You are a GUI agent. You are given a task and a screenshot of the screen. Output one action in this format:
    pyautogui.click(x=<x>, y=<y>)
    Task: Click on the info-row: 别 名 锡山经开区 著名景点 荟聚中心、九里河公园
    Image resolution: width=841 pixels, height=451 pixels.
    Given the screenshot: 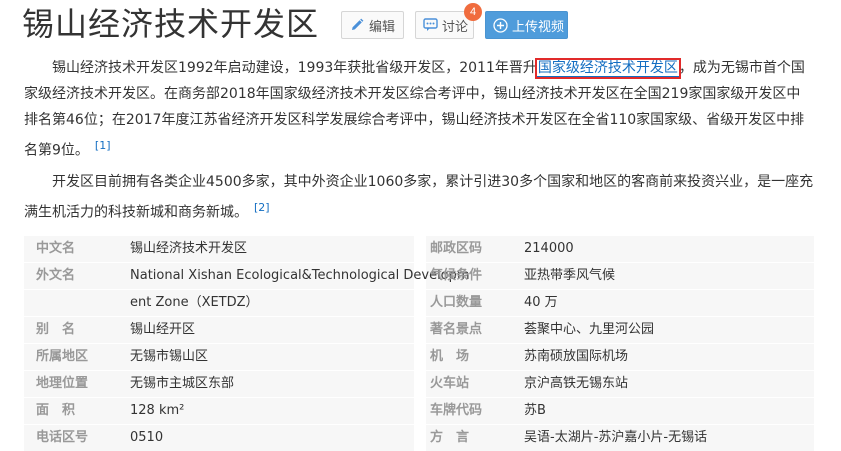 What is the action you would take?
    pyautogui.click(x=419, y=330)
    